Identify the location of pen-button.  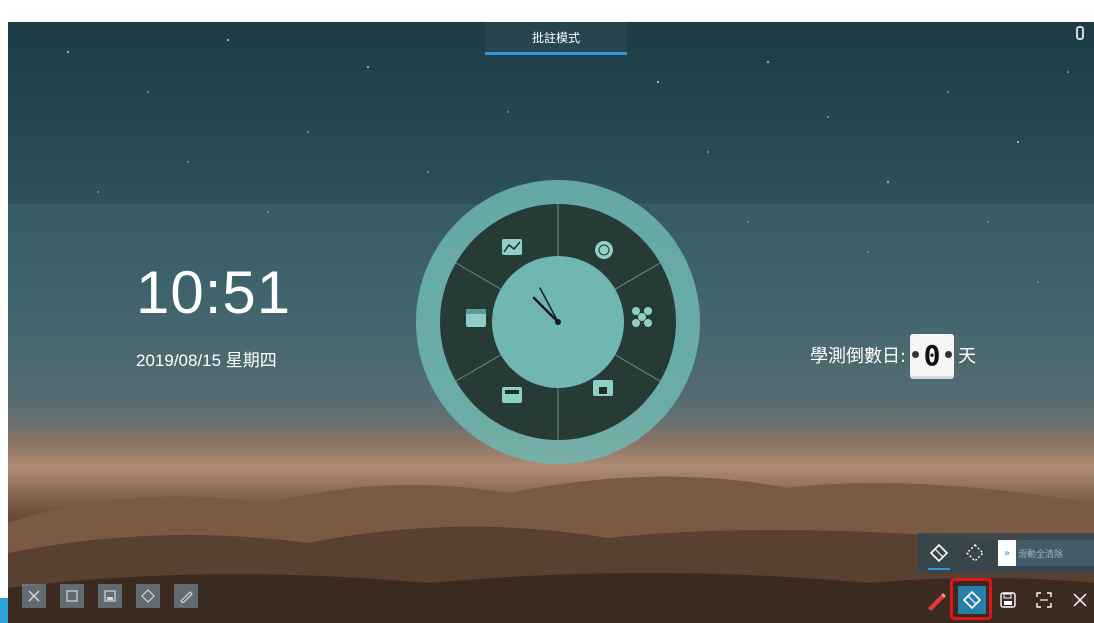
(936, 600).